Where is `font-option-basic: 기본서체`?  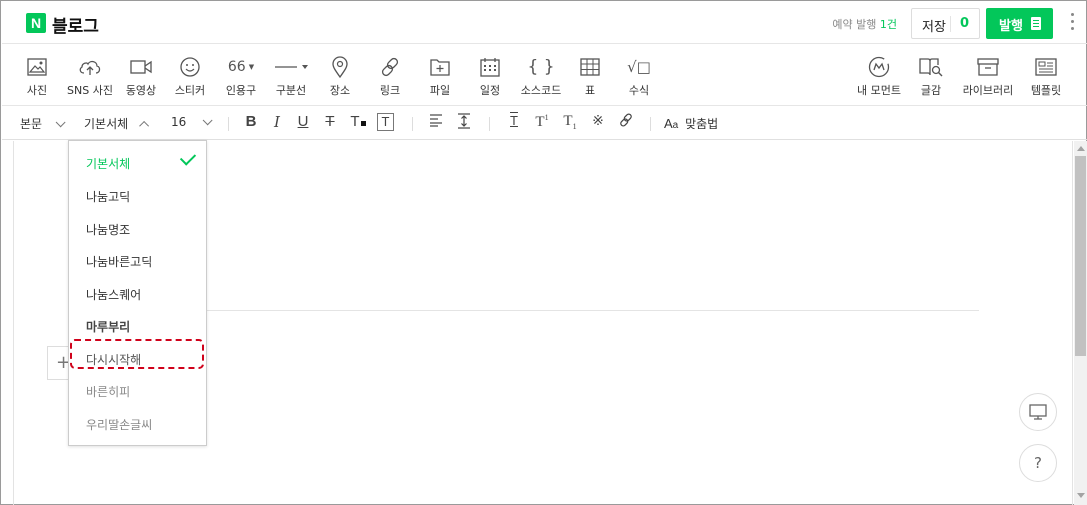
font-option-basic: 기본서체 is located at coordinates (108, 163).